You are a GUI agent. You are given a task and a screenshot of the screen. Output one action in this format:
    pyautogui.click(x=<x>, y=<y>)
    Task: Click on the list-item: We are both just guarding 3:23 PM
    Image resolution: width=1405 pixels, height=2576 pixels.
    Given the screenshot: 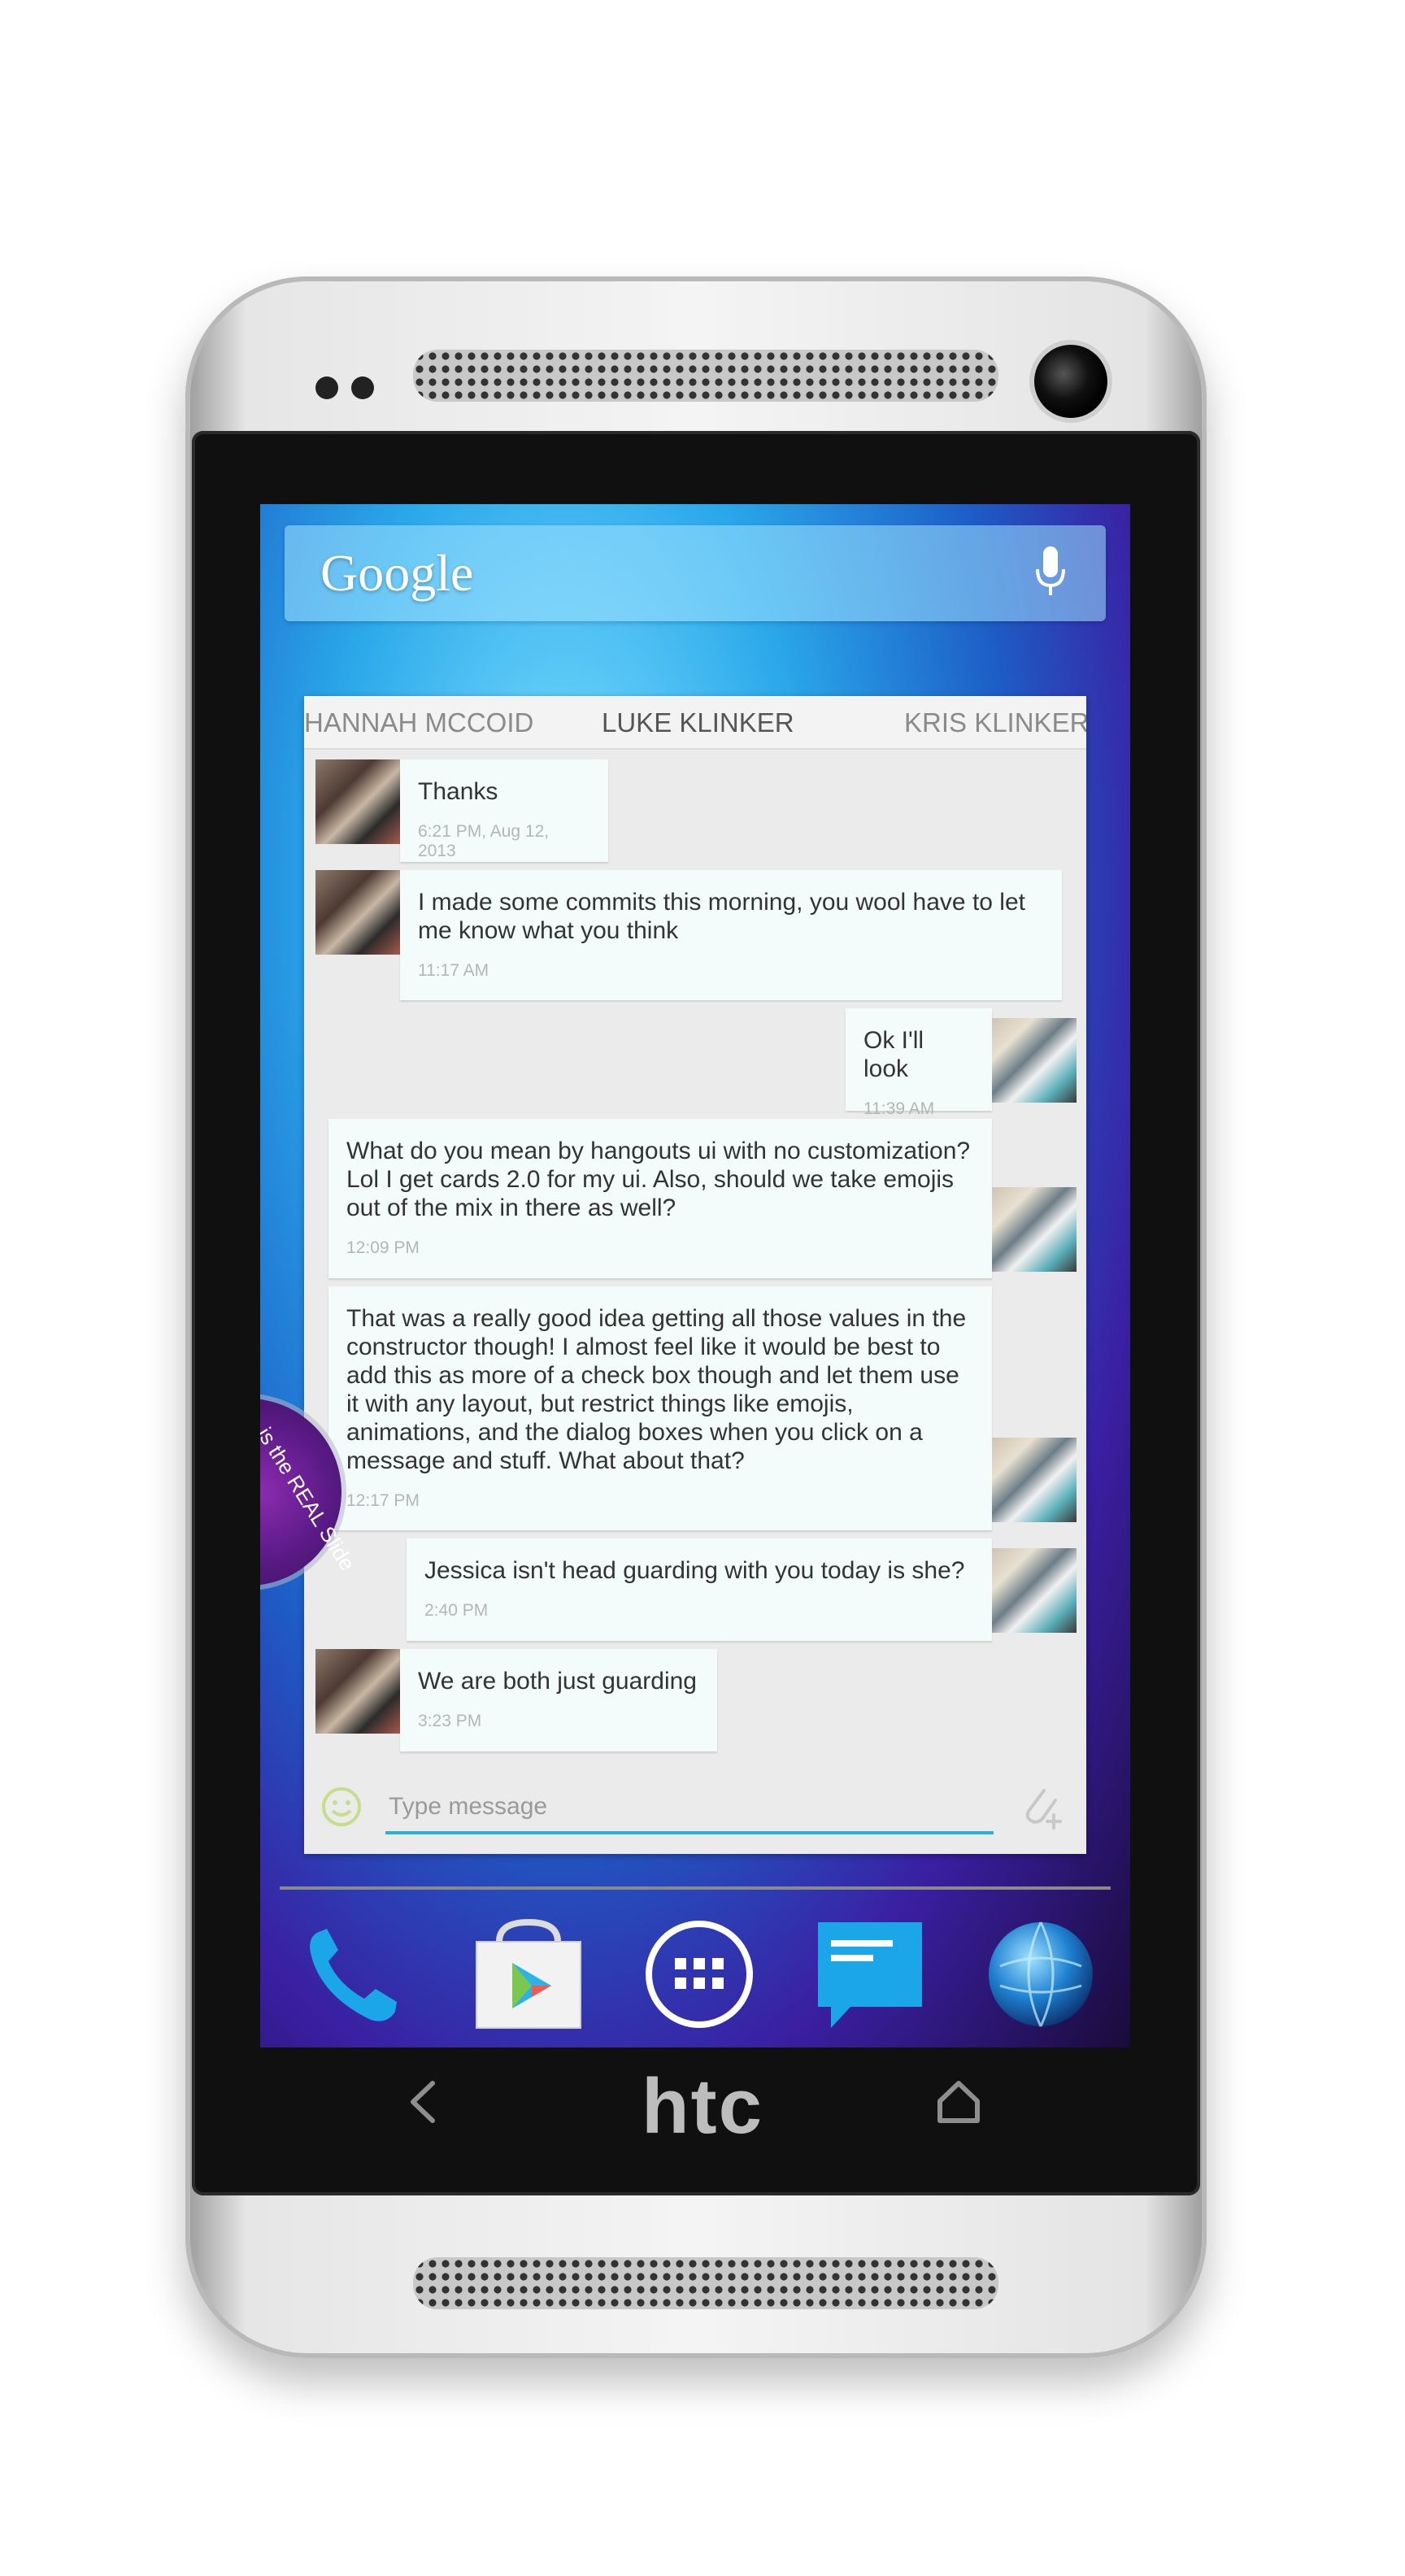 What is the action you would take?
    pyautogui.click(x=558, y=1700)
    